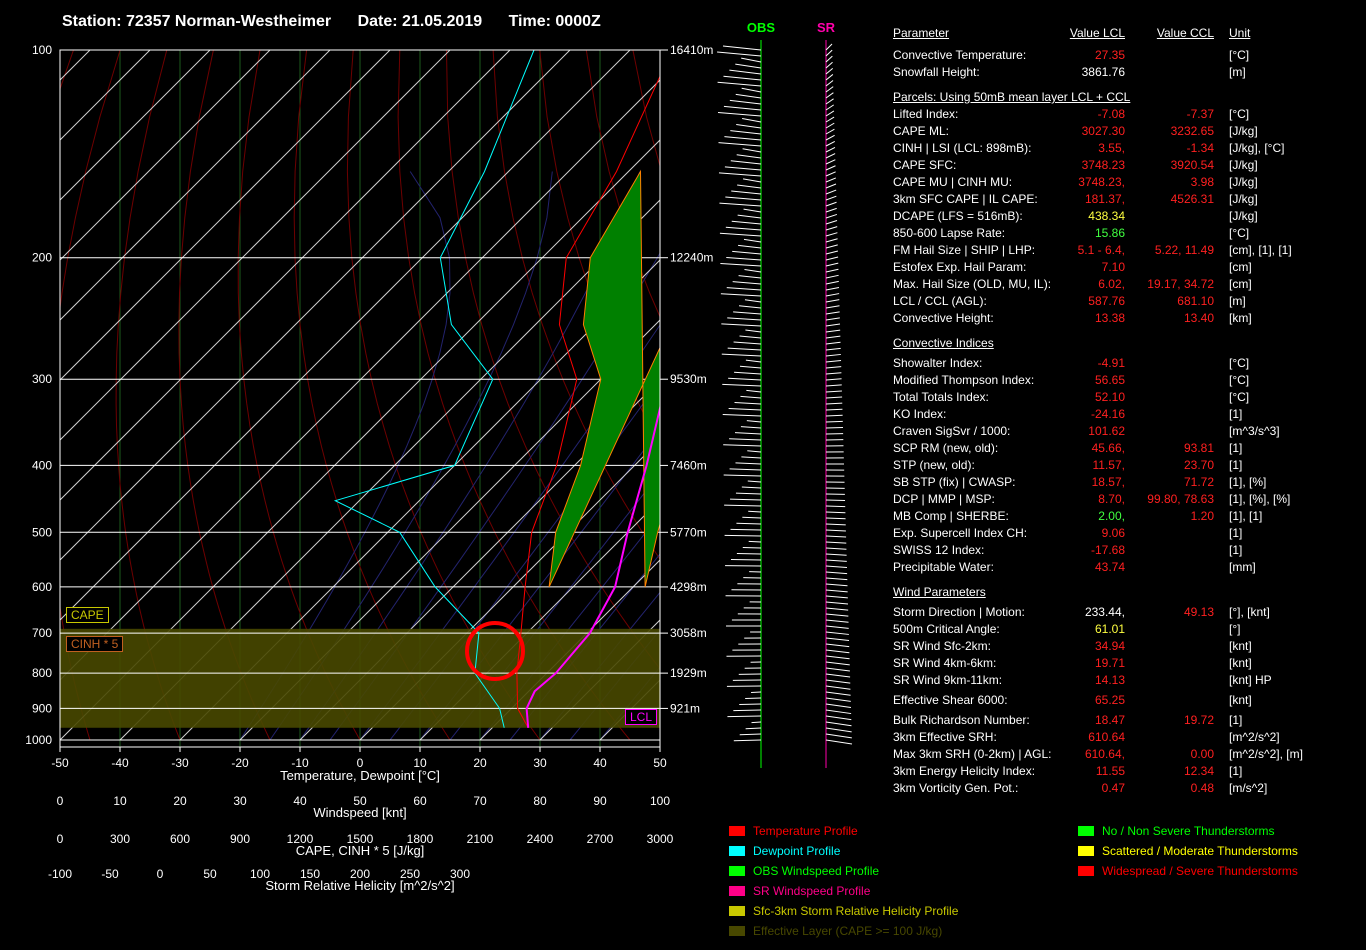  Describe the element at coordinates (1260, 250) in the screenshot. I see `param-cell: [cm], [1], [1]` at that location.